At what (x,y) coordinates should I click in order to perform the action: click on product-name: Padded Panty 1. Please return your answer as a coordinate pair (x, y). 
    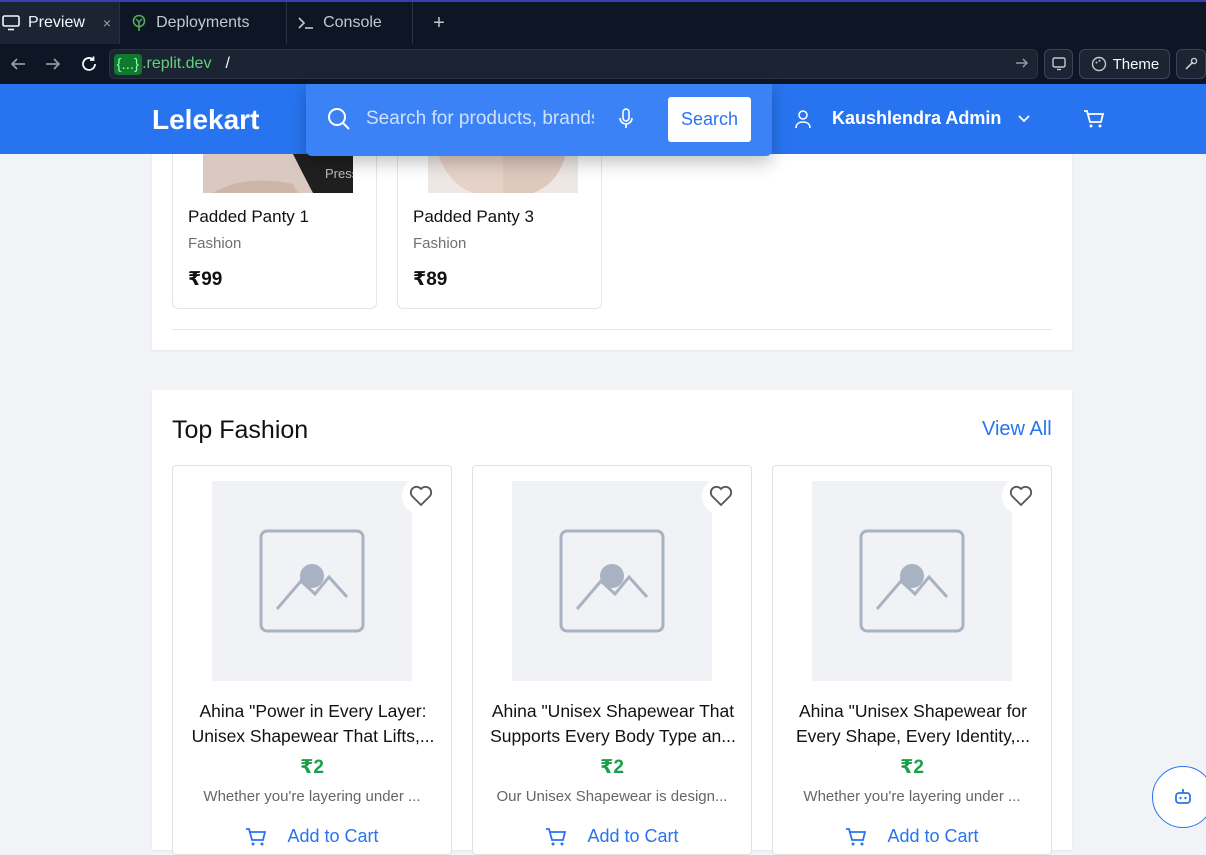
    Looking at the image, I should click on (248, 216).